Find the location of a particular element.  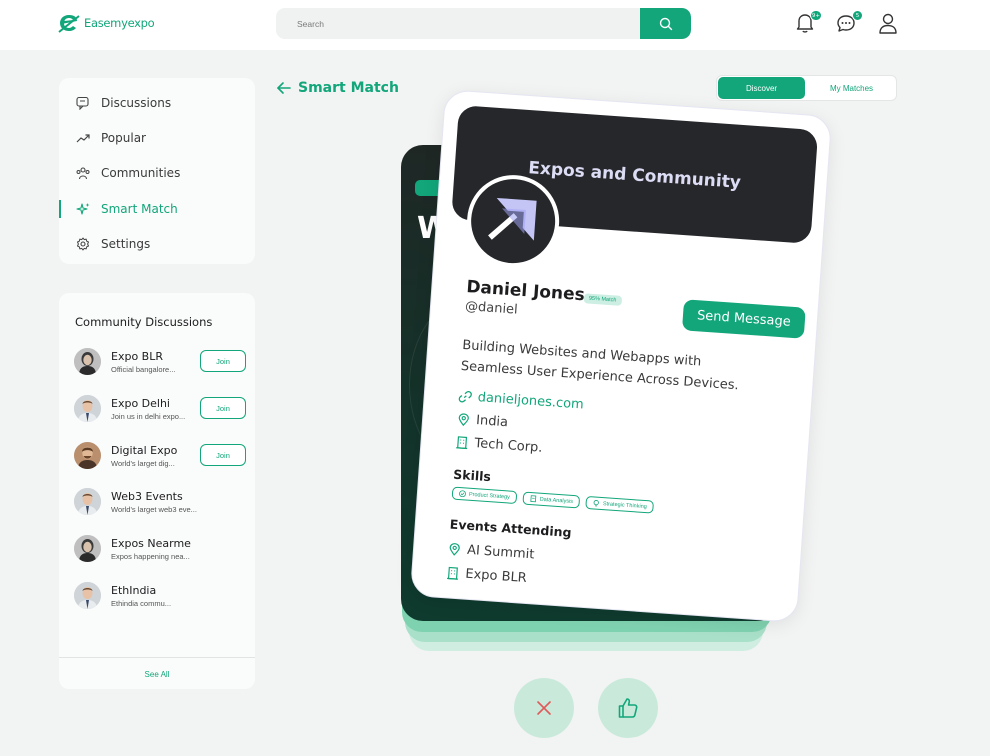

document-icon is located at coordinates (533, 499).